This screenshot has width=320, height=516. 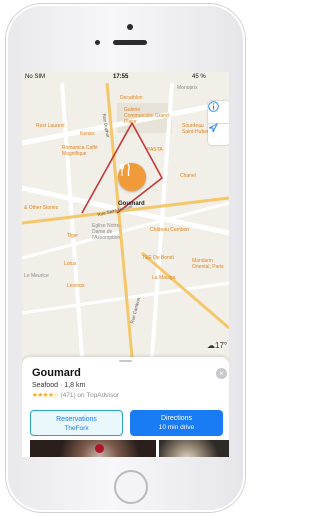 What do you see at coordinates (112, 232) in the screenshot?
I see `poi-label: Eglise Notre-Dame de l'Assomption` at bounding box center [112, 232].